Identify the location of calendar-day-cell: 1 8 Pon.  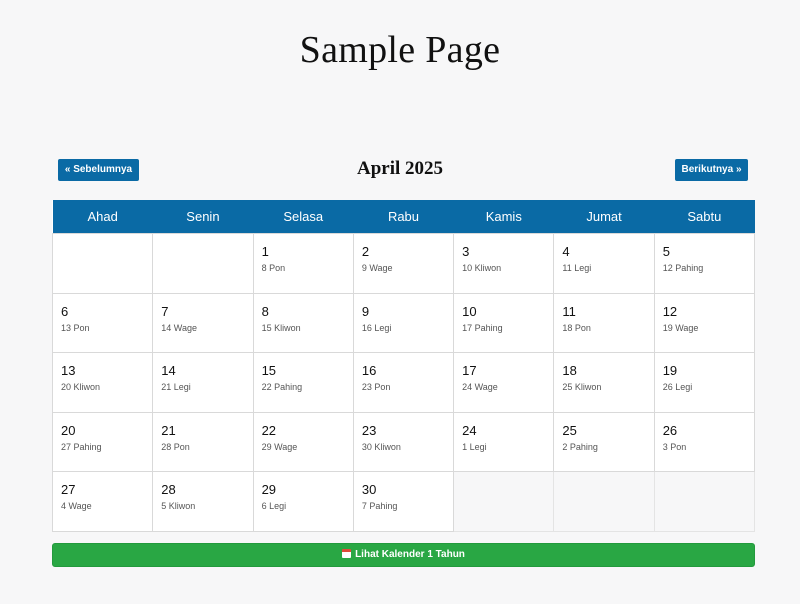
(303, 263).